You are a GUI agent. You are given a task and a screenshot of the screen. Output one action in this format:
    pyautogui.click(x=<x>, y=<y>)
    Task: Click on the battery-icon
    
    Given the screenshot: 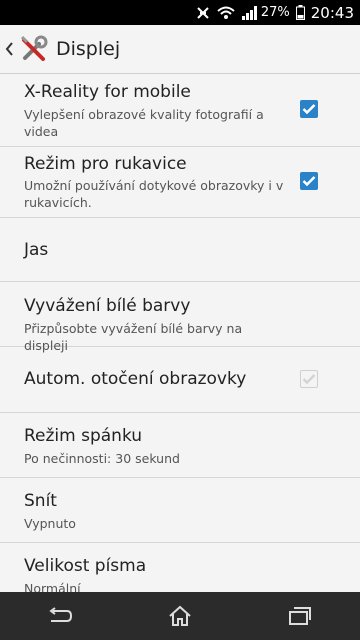 What is the action you would take?
    pyautogui.click(x=300, y=12)
    